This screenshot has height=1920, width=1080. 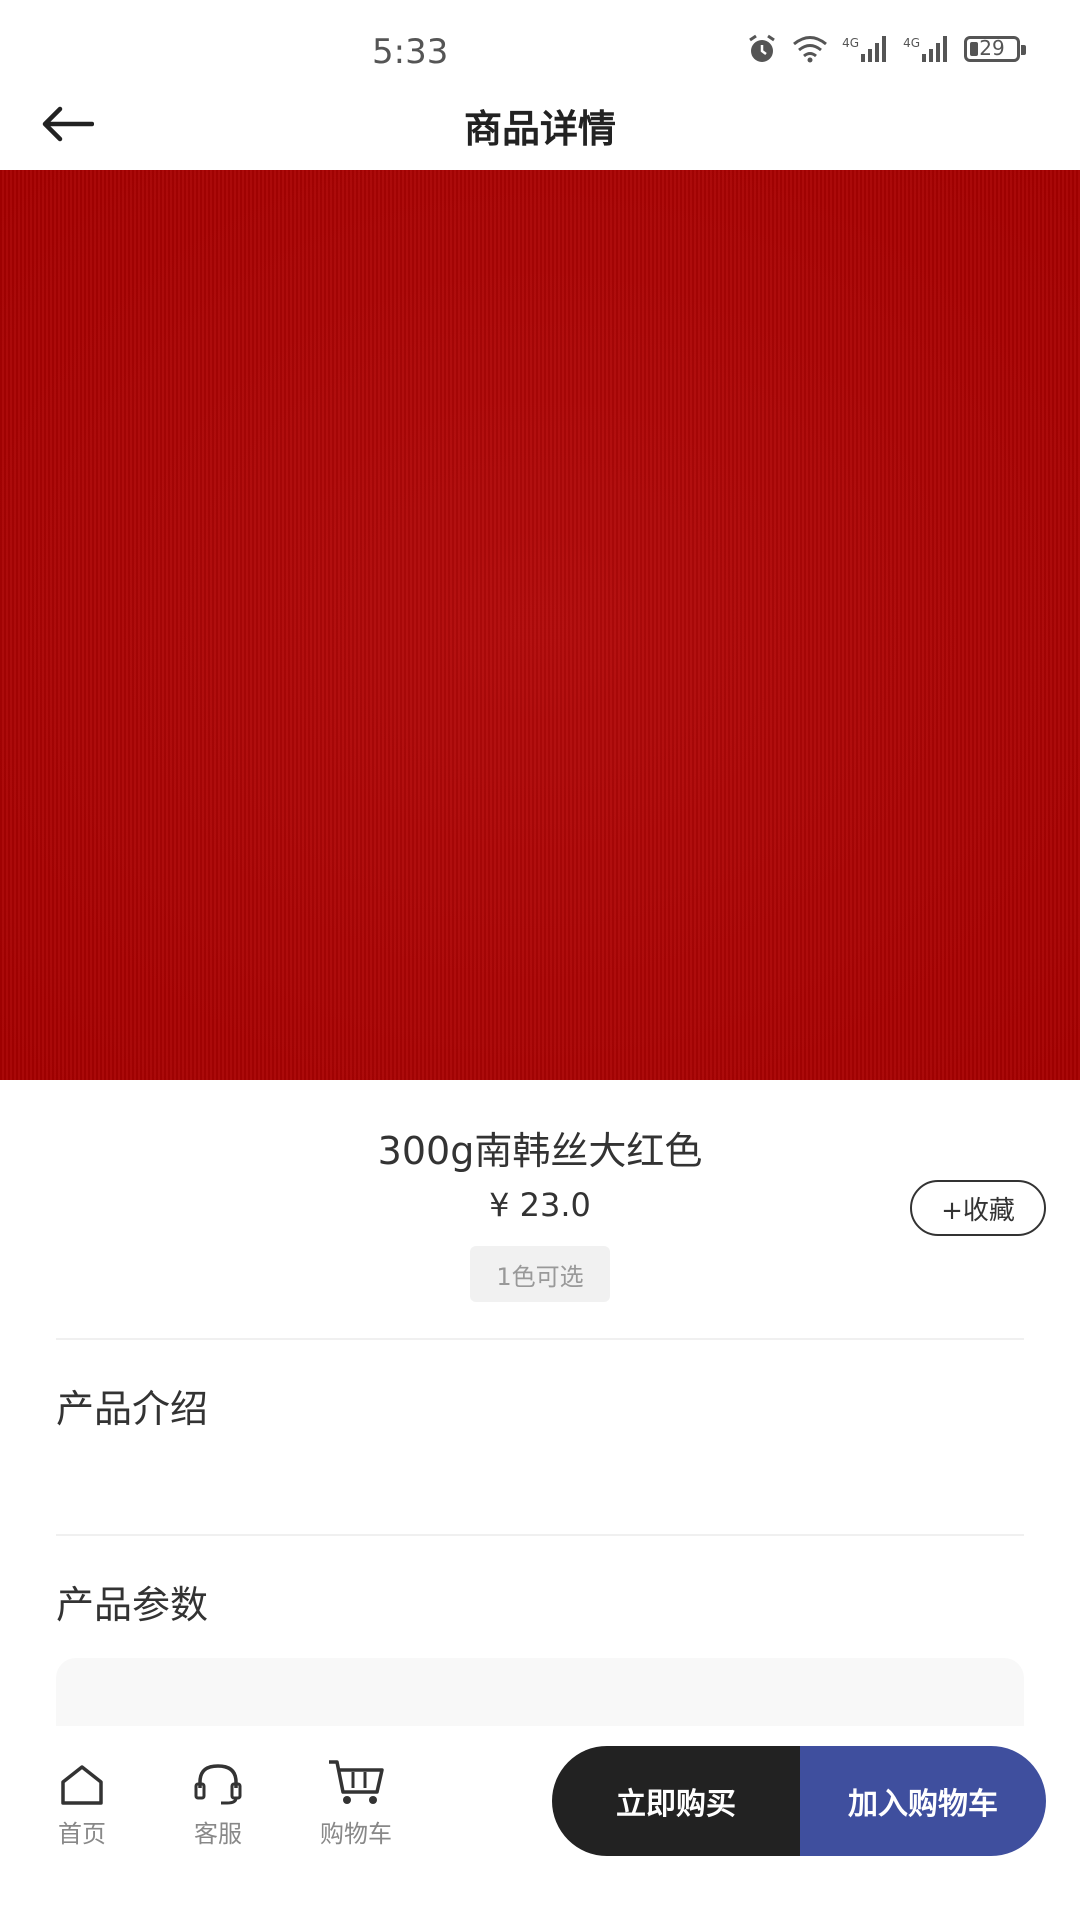 What do you see at coordinates (132, 1409) in the screenshot?
I see `section-title-intro: 产品介绍` at bounding box center [132, 1409].